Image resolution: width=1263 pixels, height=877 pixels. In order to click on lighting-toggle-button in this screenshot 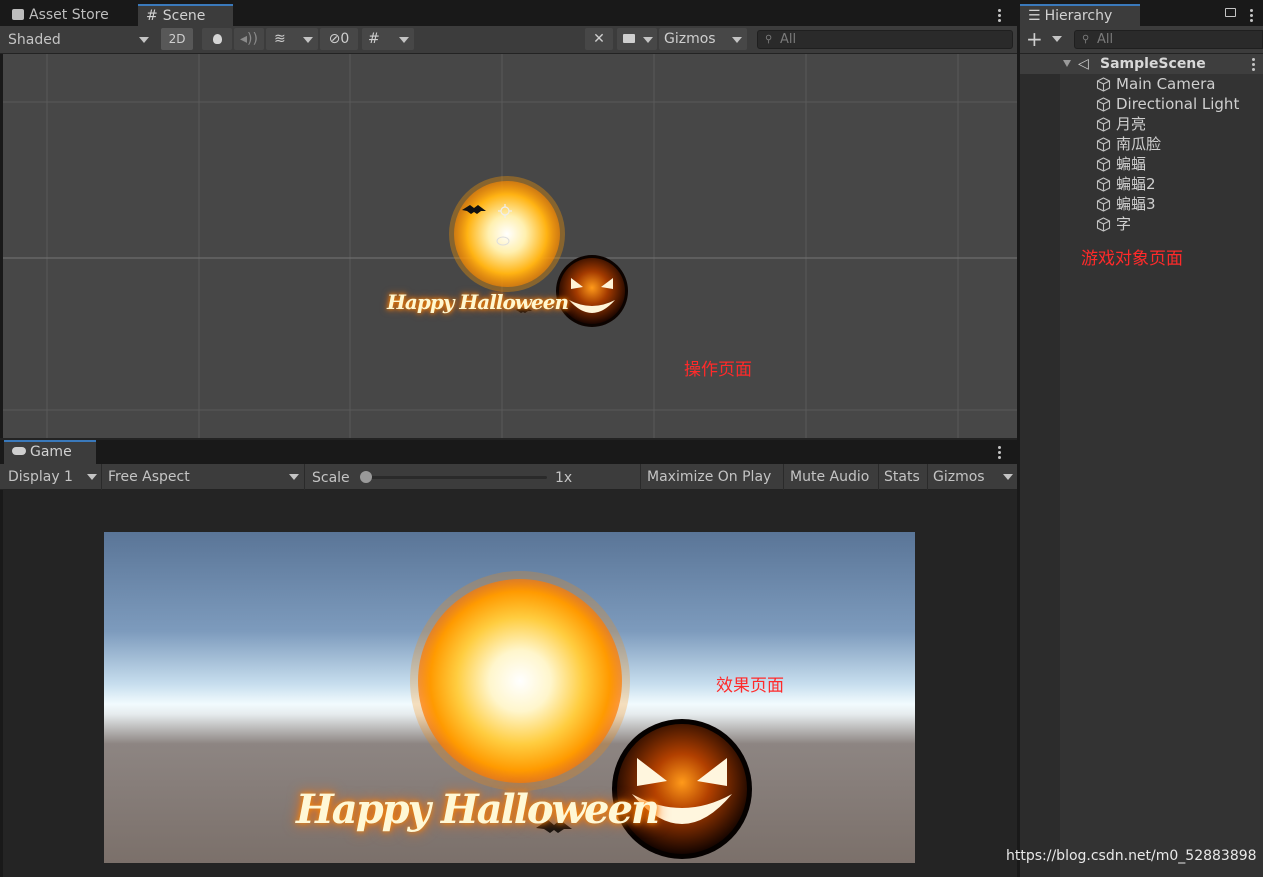, I will do `click(217, 39)`.